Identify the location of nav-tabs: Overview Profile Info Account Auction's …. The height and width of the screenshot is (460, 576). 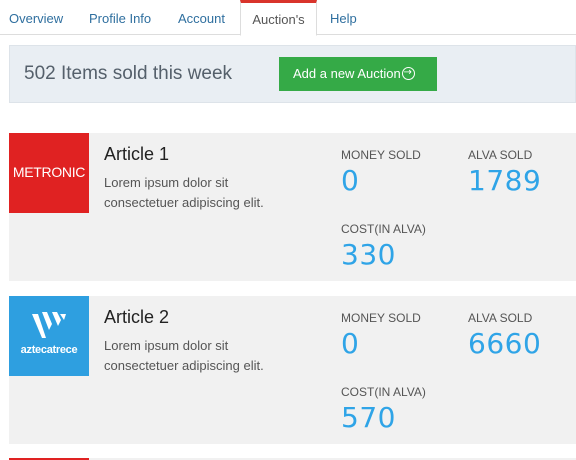
(288, 18).